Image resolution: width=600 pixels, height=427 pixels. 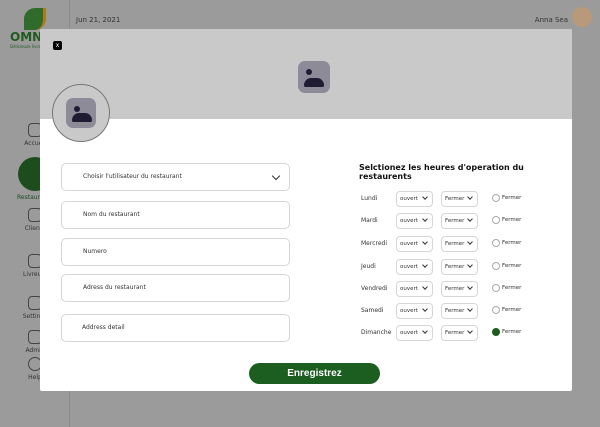 What do you see at coordinates (551, 20) in the screenshot?
I see `user-menu: Anna Sea` at bounding box center [551, 20].